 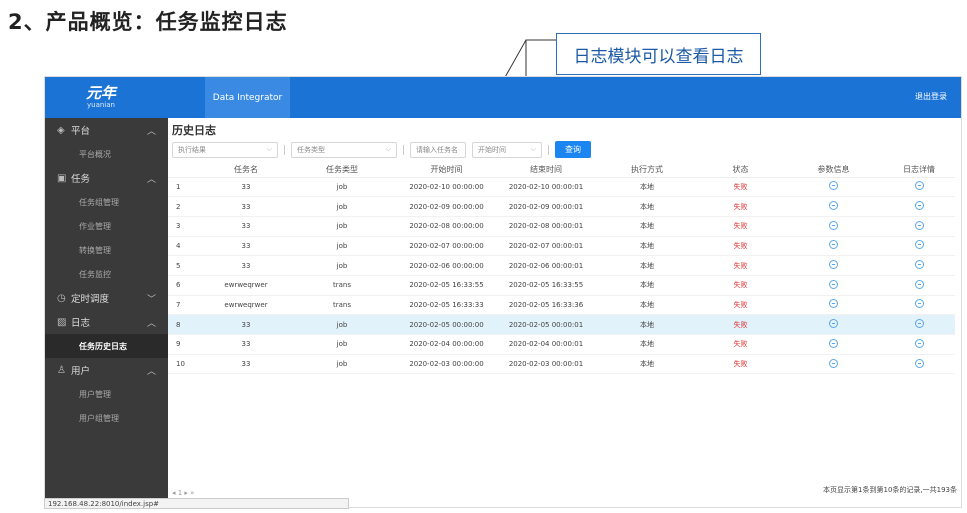 I want to click on log-icon: ▨, so click(x=62, y=322).